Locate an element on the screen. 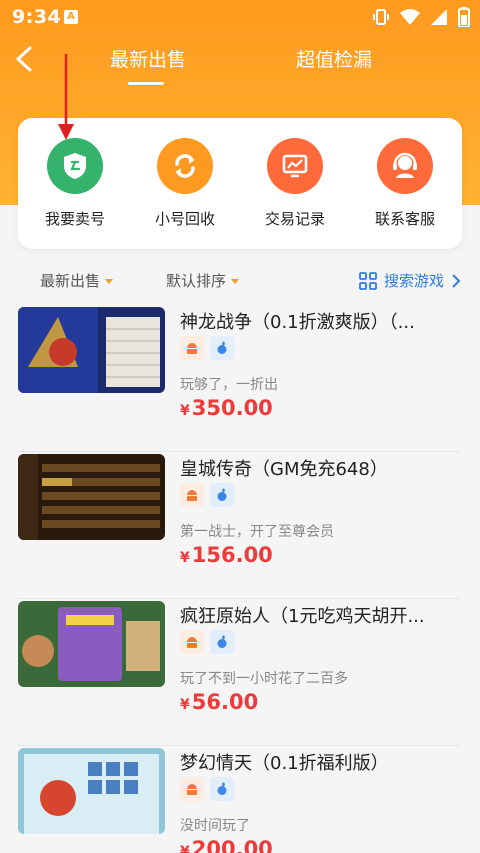 The image size is (480, 853). annotation-arrow is located at coordinates (66, 97).